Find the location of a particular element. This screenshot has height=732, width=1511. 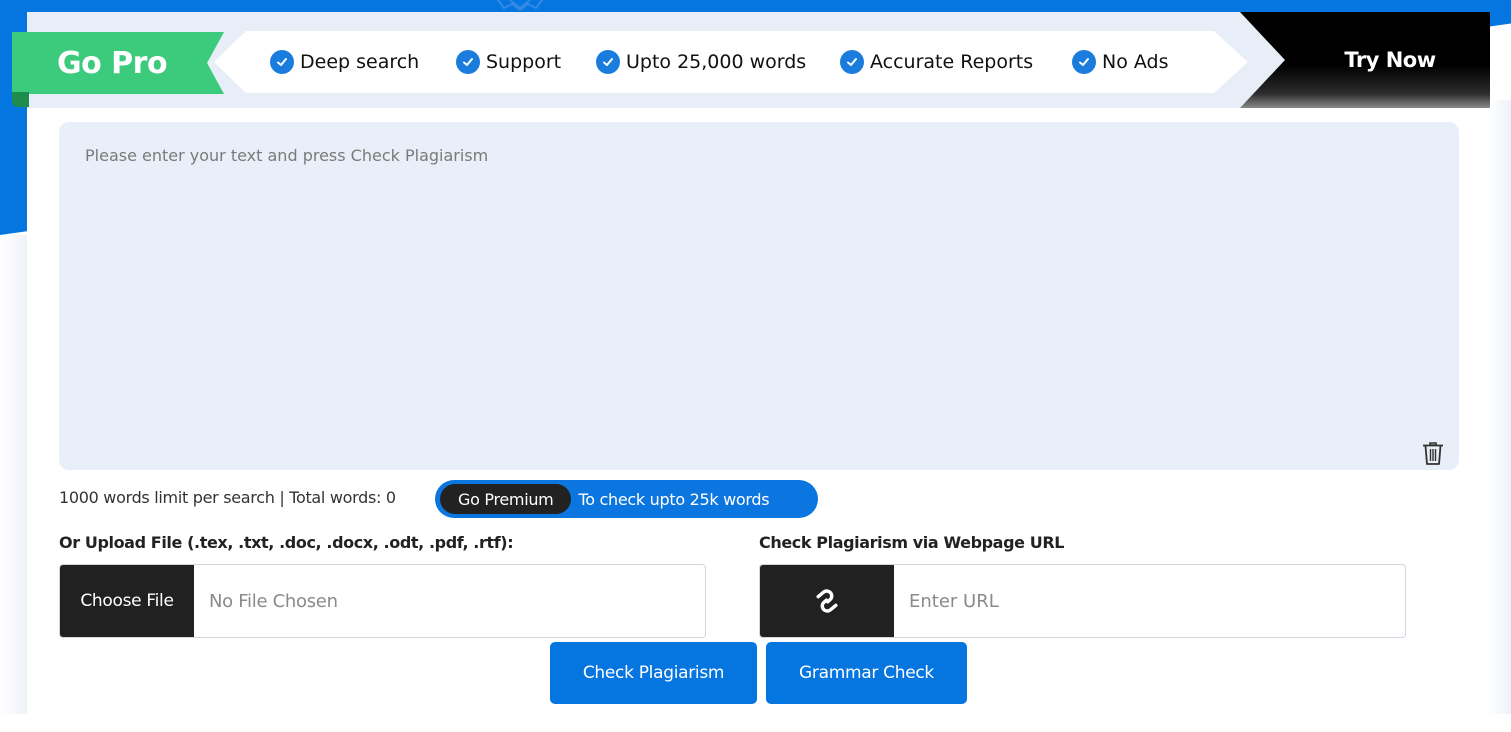

go-pro-badge: Go Pro is located at coordinates (118, 63).